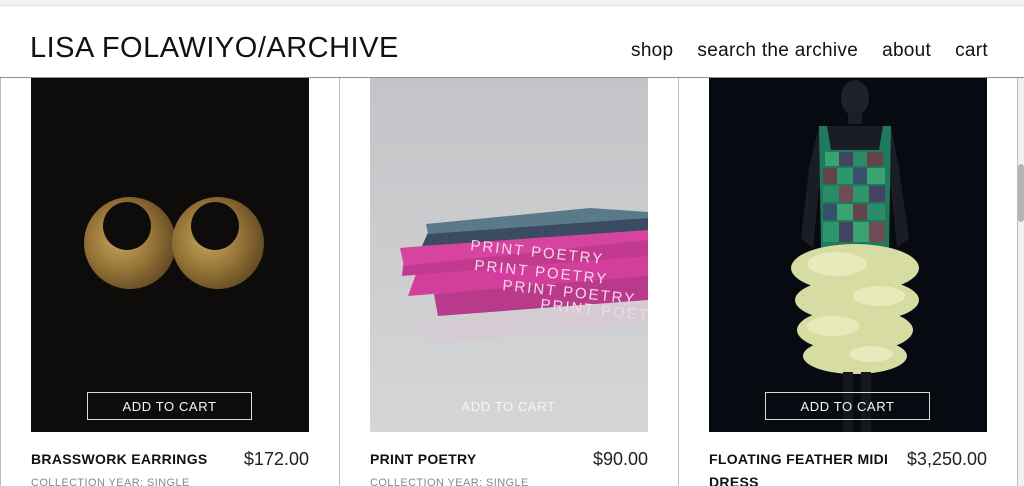  Describe the element at coordinates (804, 467) in the screenshot. I see `product-name: FLOATING FEATHER MIDI DRESS` at that location.